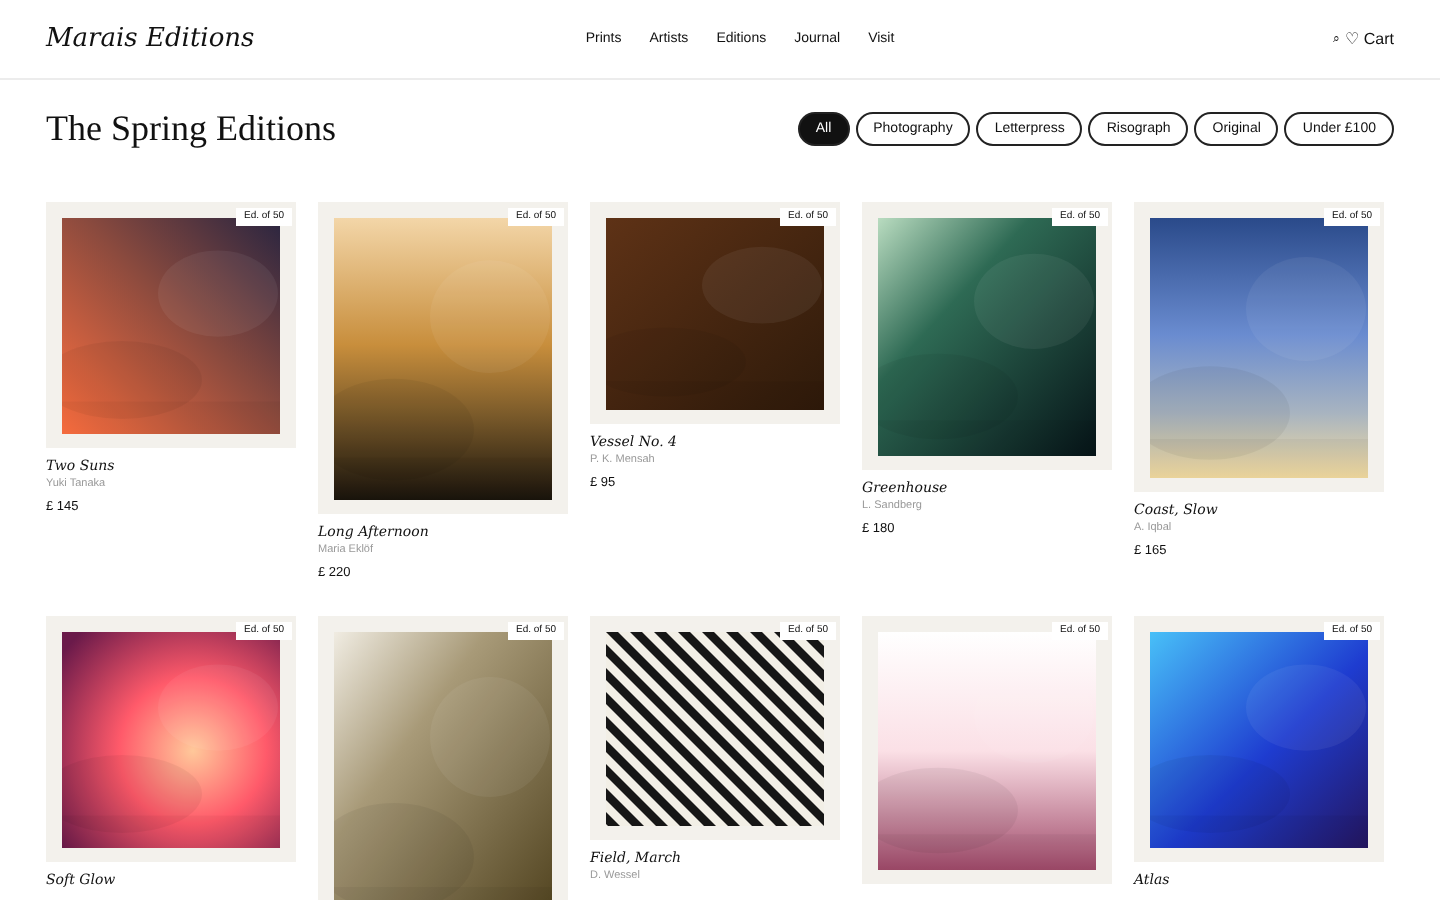 This screenshot has width=1440, height=900. Describe the element at coordinates (191, 128) in the screenshot. I see `page-title: The Spring Editions` at that location.